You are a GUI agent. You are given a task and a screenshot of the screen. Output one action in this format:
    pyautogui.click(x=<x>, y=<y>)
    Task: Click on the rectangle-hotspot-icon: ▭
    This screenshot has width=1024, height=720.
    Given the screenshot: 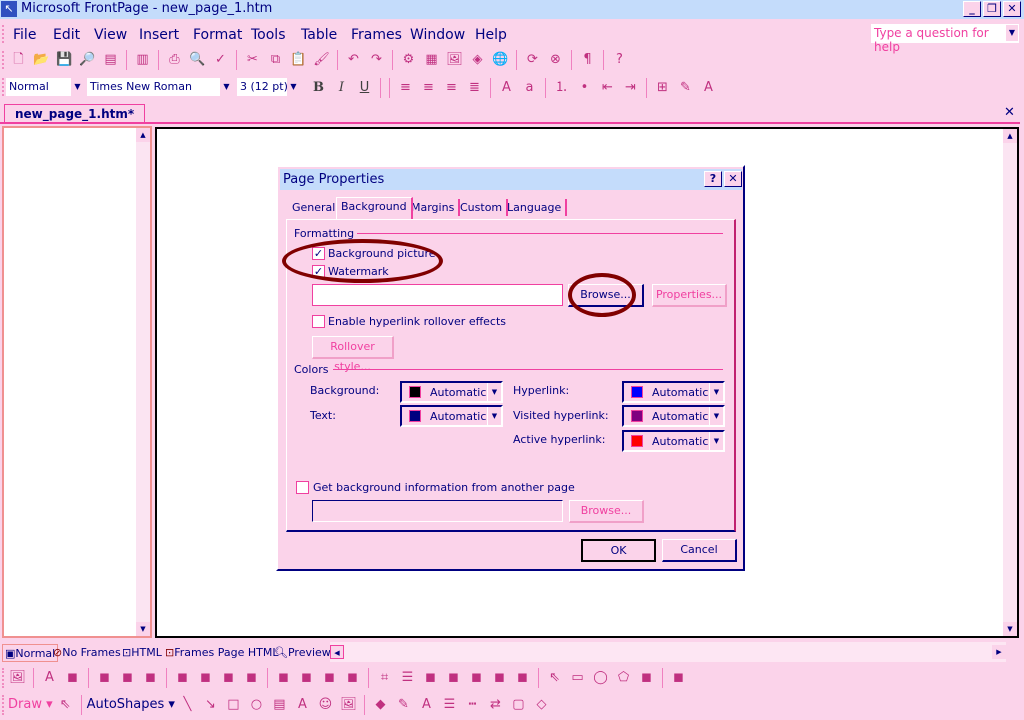 What is the action you would take?
    pyautogui.click(x=577, y=677)
    